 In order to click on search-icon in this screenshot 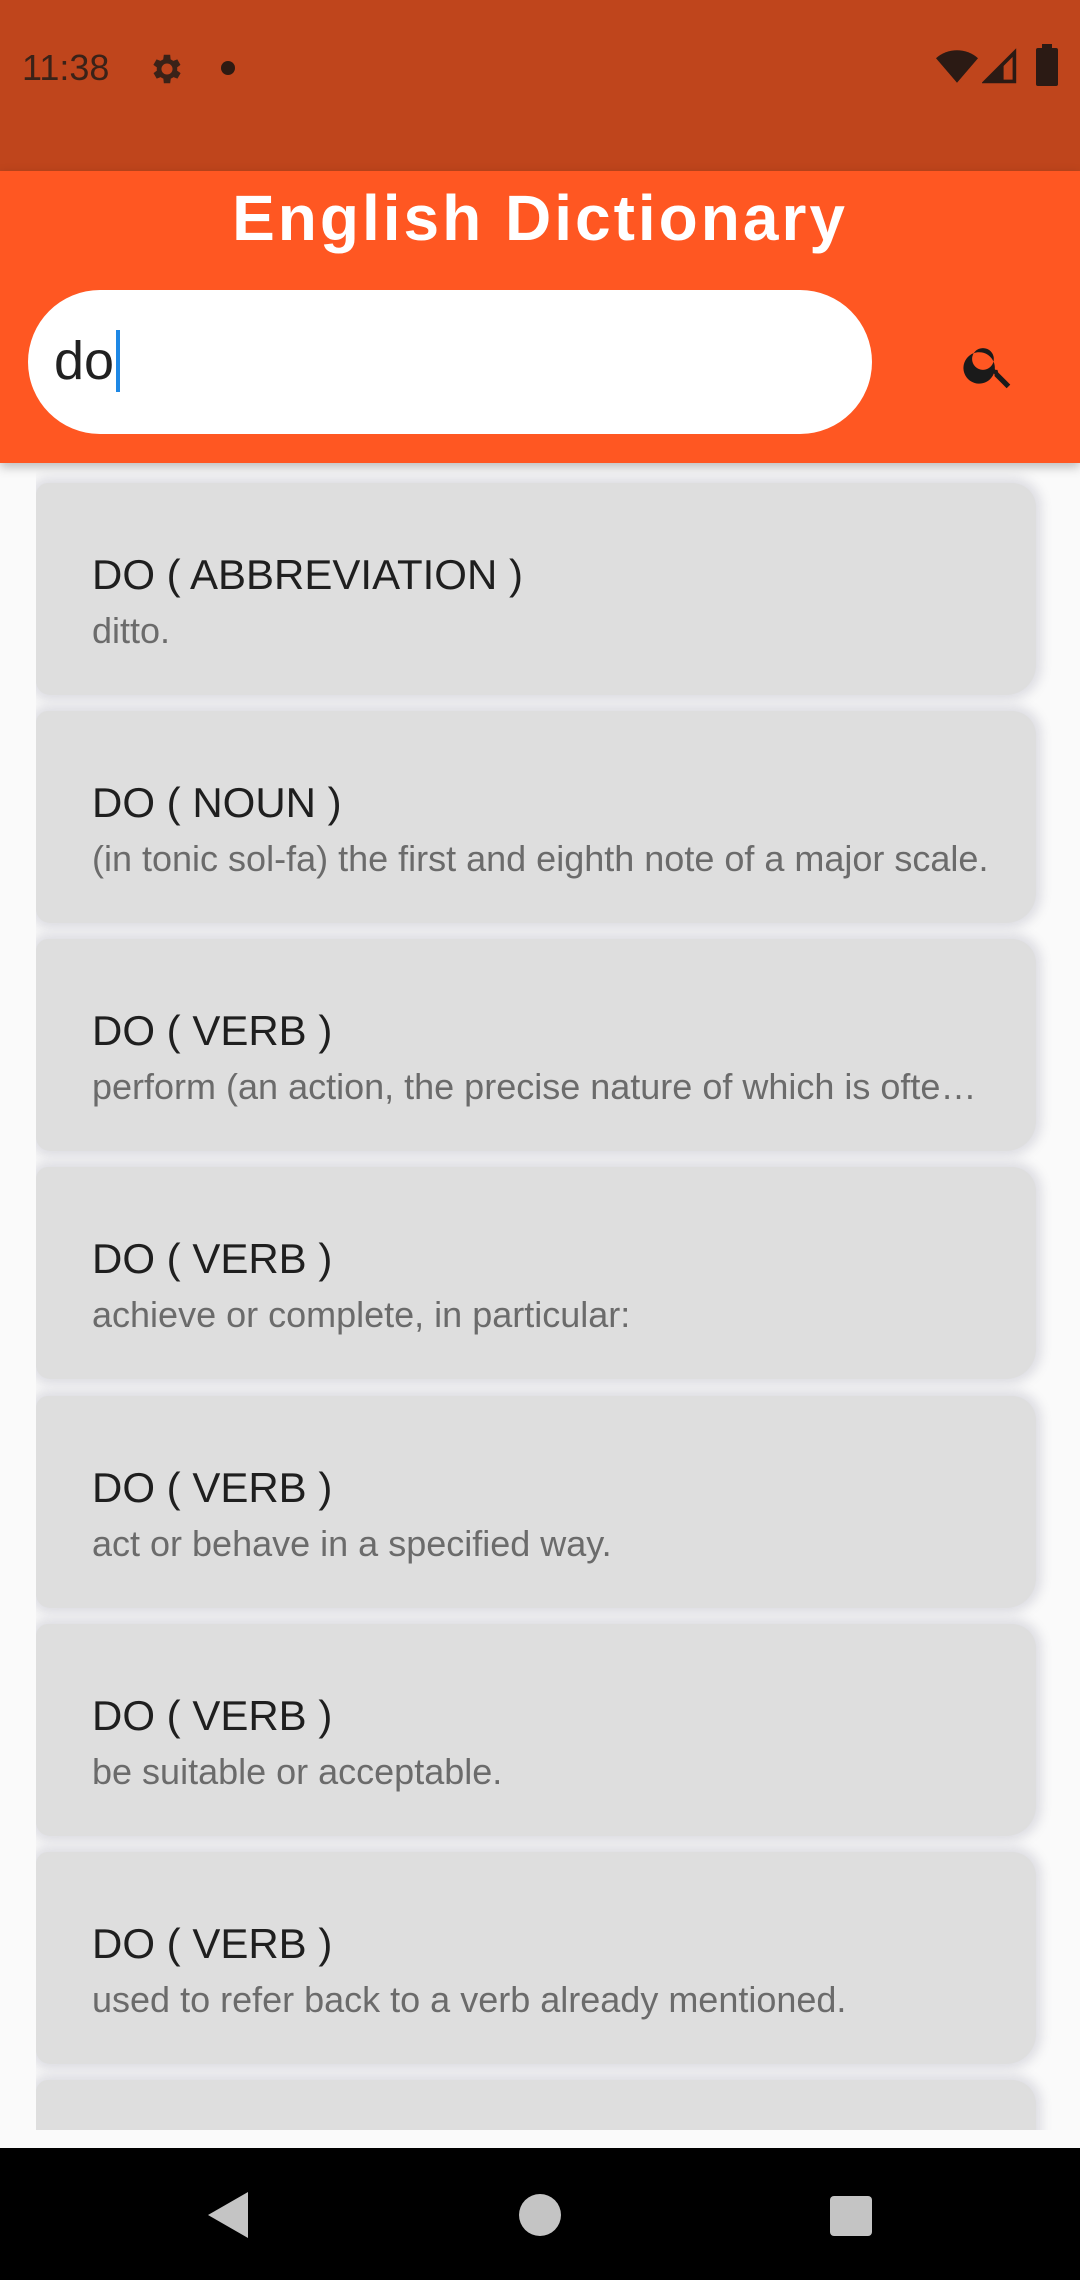, I will do `click(987, 368)`.